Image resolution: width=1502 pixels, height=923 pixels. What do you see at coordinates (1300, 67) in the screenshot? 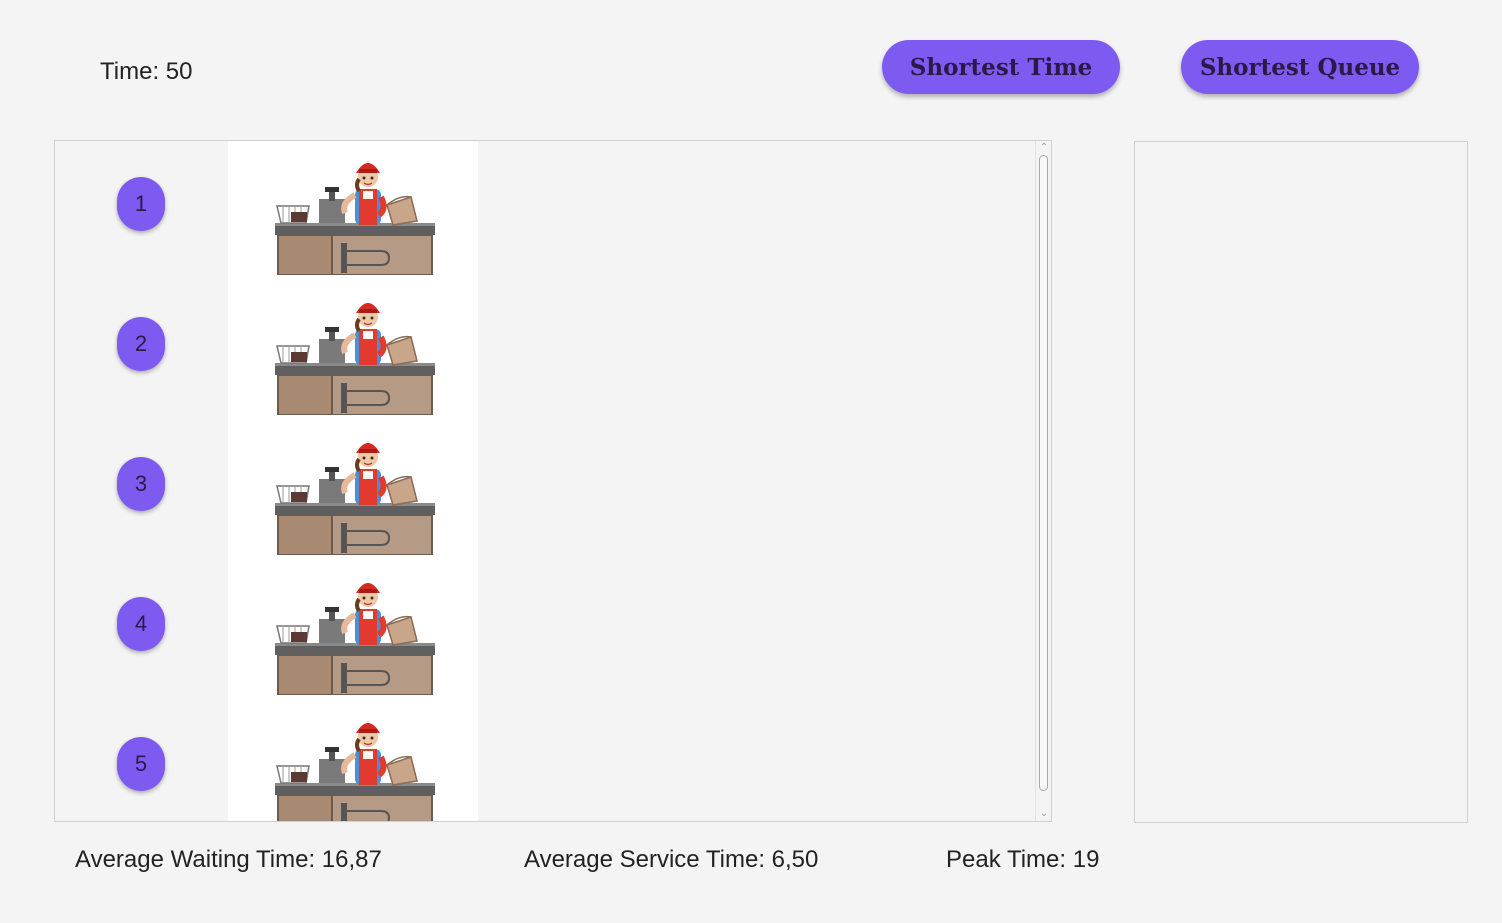
I see `shortest-queue-button: Shortest Queue` at bounding box center [1300, 67].